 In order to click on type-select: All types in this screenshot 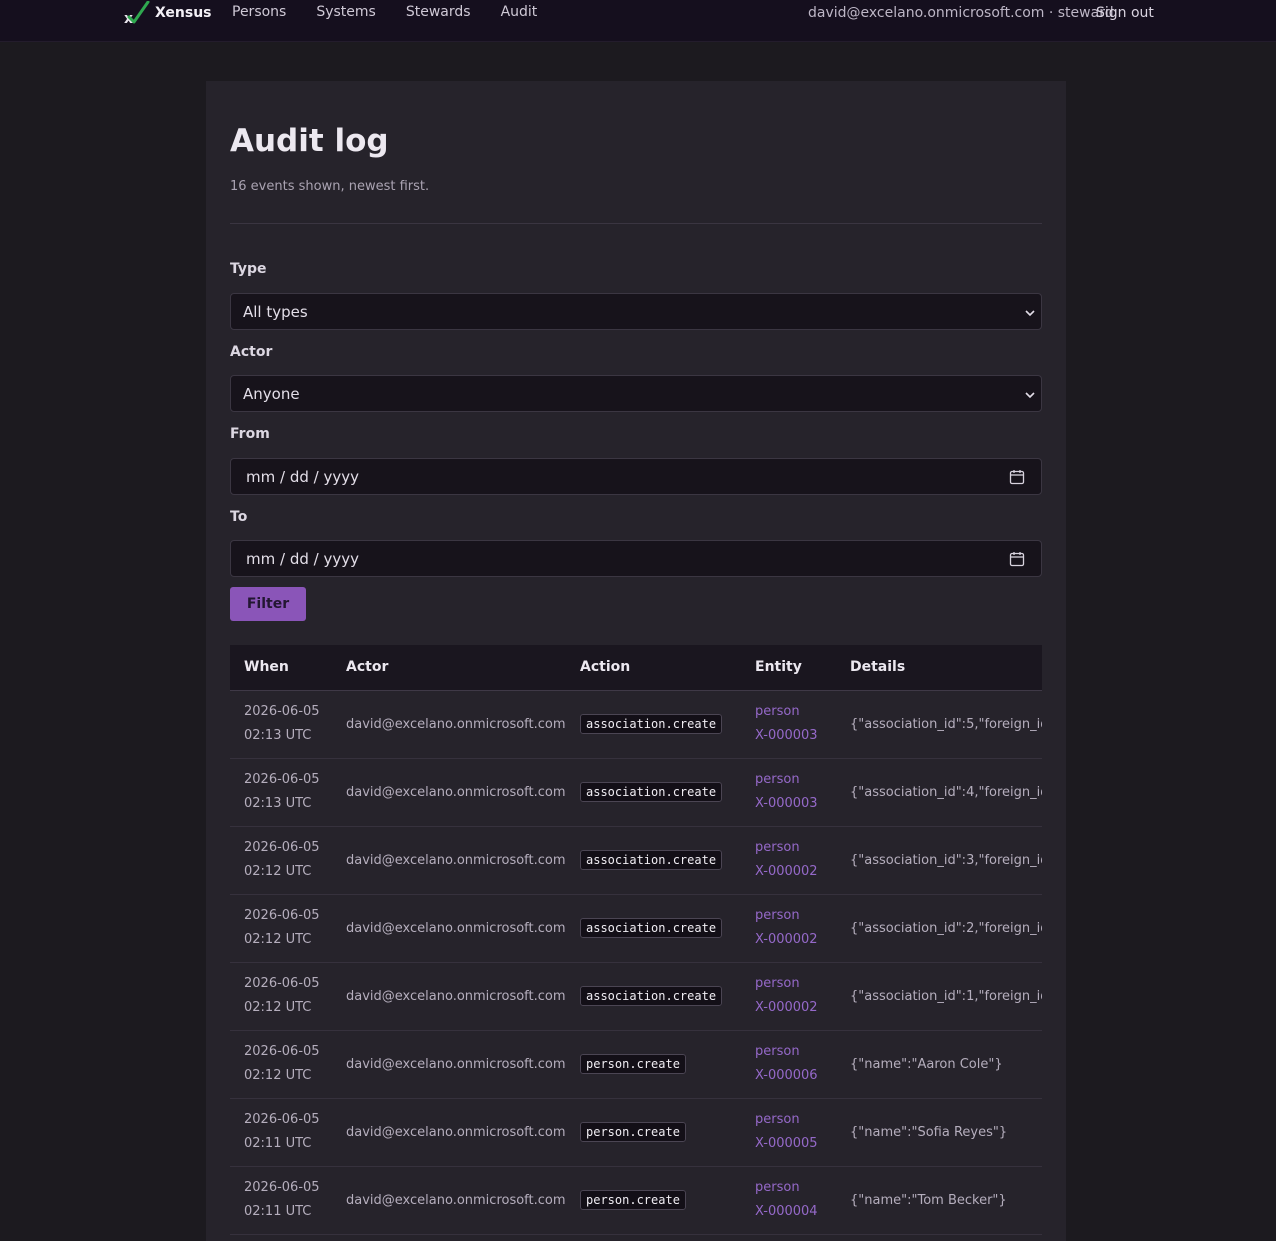, I will do `click(636, 311)`.